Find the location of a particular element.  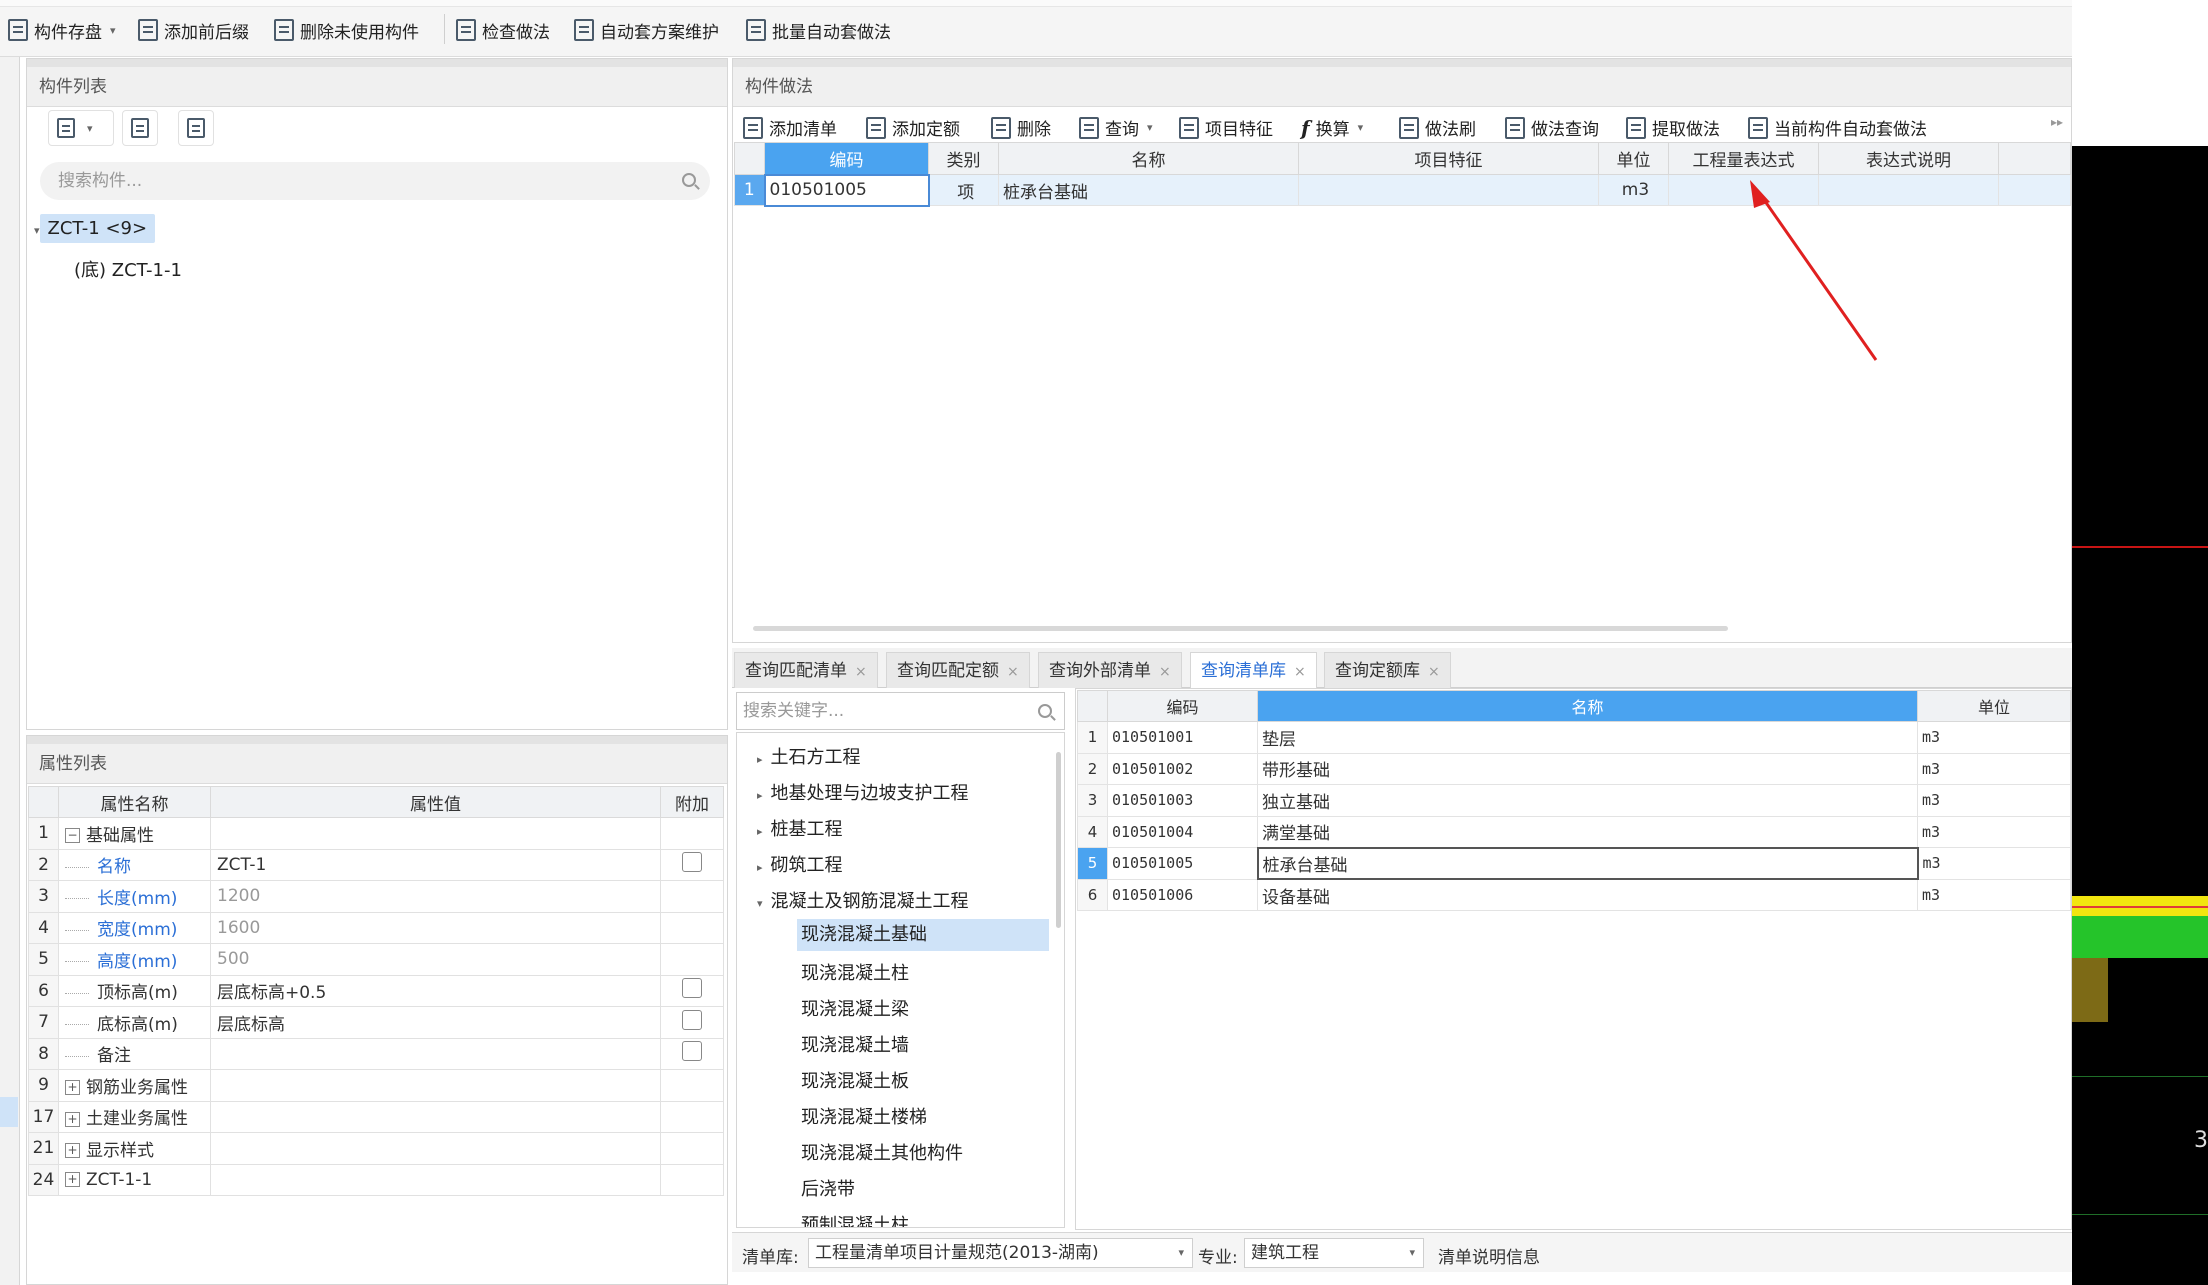

tree-node-child: (底) ZCT-1-1 is located at coordinates (128, 269).